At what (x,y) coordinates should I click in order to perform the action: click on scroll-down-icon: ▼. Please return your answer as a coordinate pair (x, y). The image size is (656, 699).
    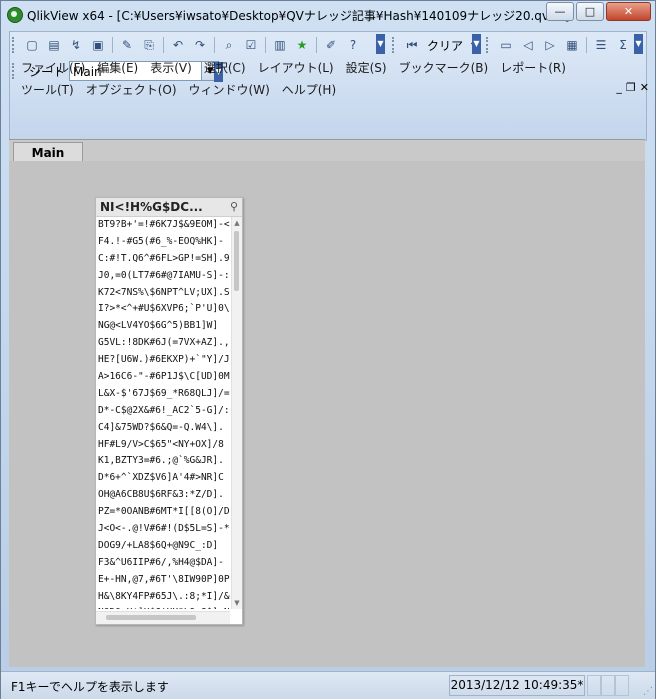
    Looking at the image, I should click on (237, 603).